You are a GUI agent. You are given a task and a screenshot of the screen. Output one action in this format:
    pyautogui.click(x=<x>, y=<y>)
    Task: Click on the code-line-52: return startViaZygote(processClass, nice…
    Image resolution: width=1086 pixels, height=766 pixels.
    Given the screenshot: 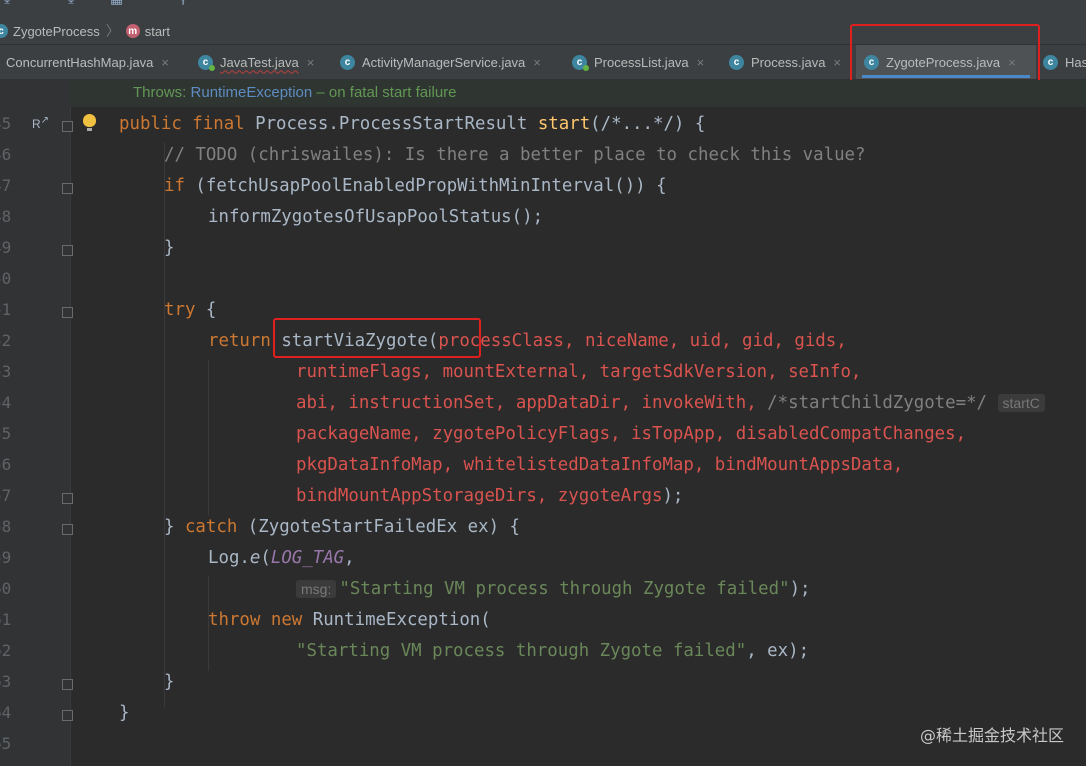 What is the action you would take?
    pyautogui.click(x=527, y=341)
    